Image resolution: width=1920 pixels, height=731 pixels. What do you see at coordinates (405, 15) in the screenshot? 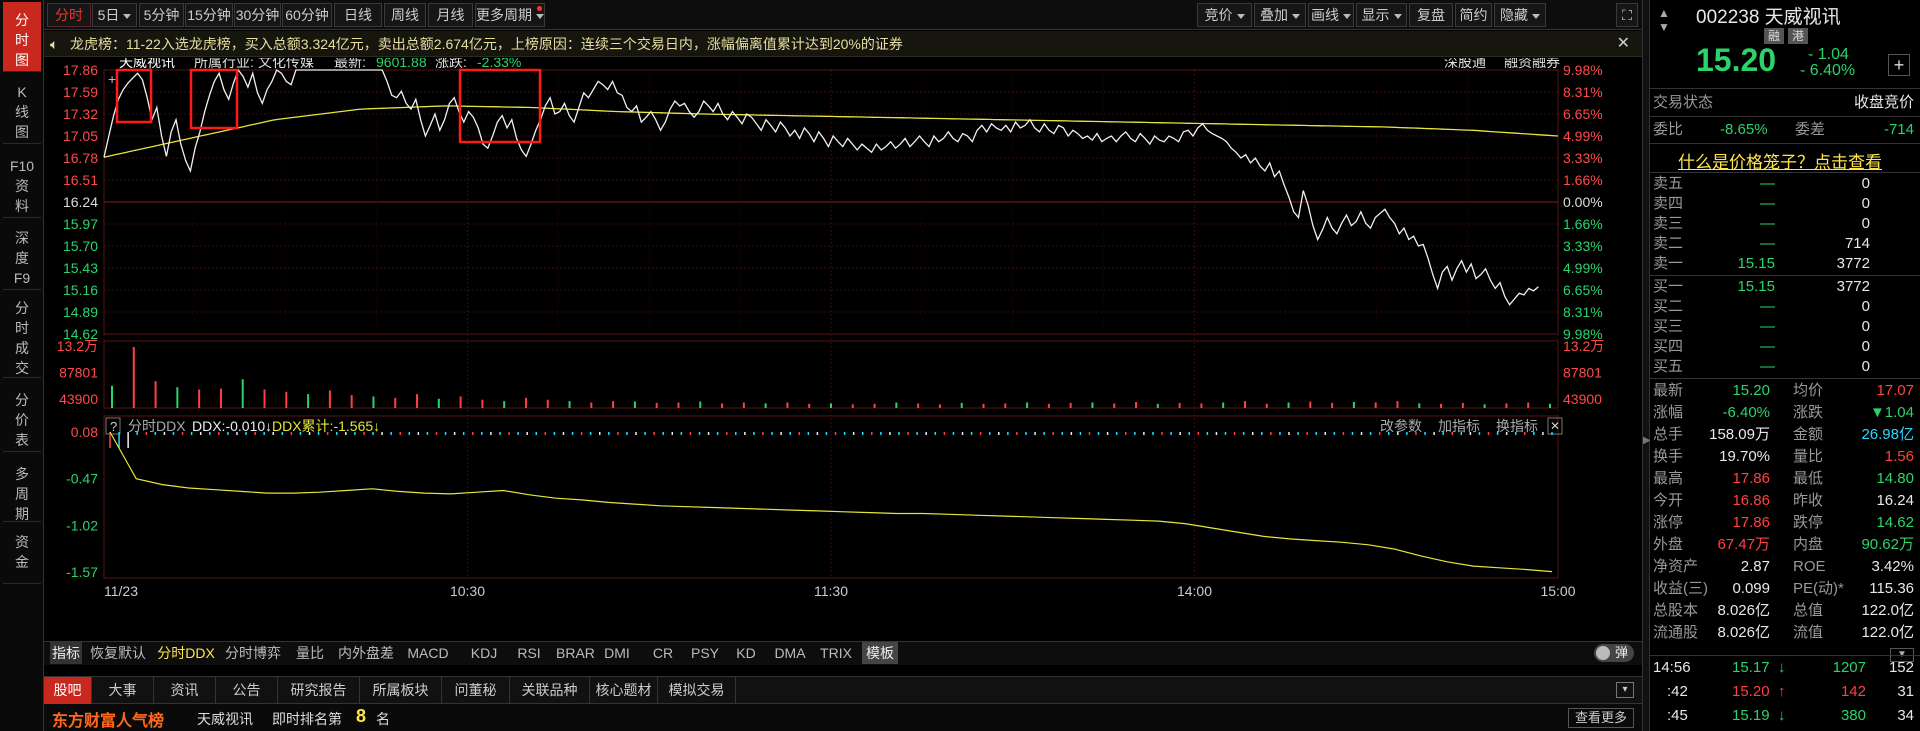
I see `period-btn-8: 周线` at bounding box center [405, 15].